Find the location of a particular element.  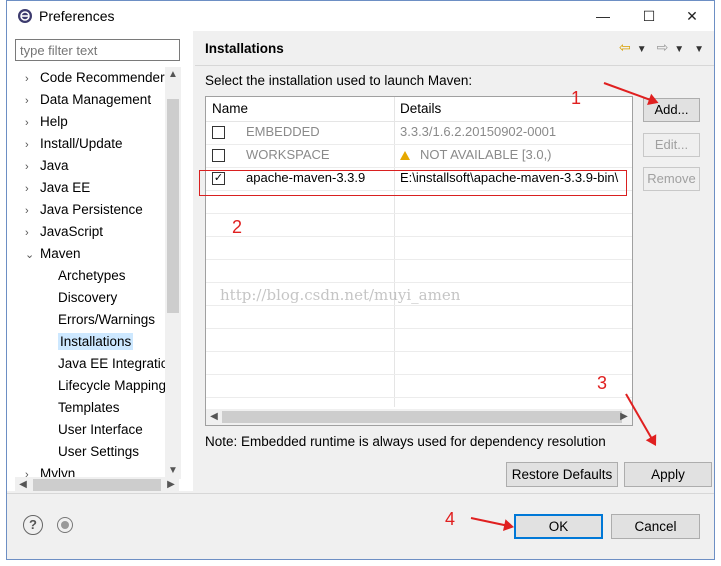

installation-name: EMBEDDED is located at coordinates (283, 131).